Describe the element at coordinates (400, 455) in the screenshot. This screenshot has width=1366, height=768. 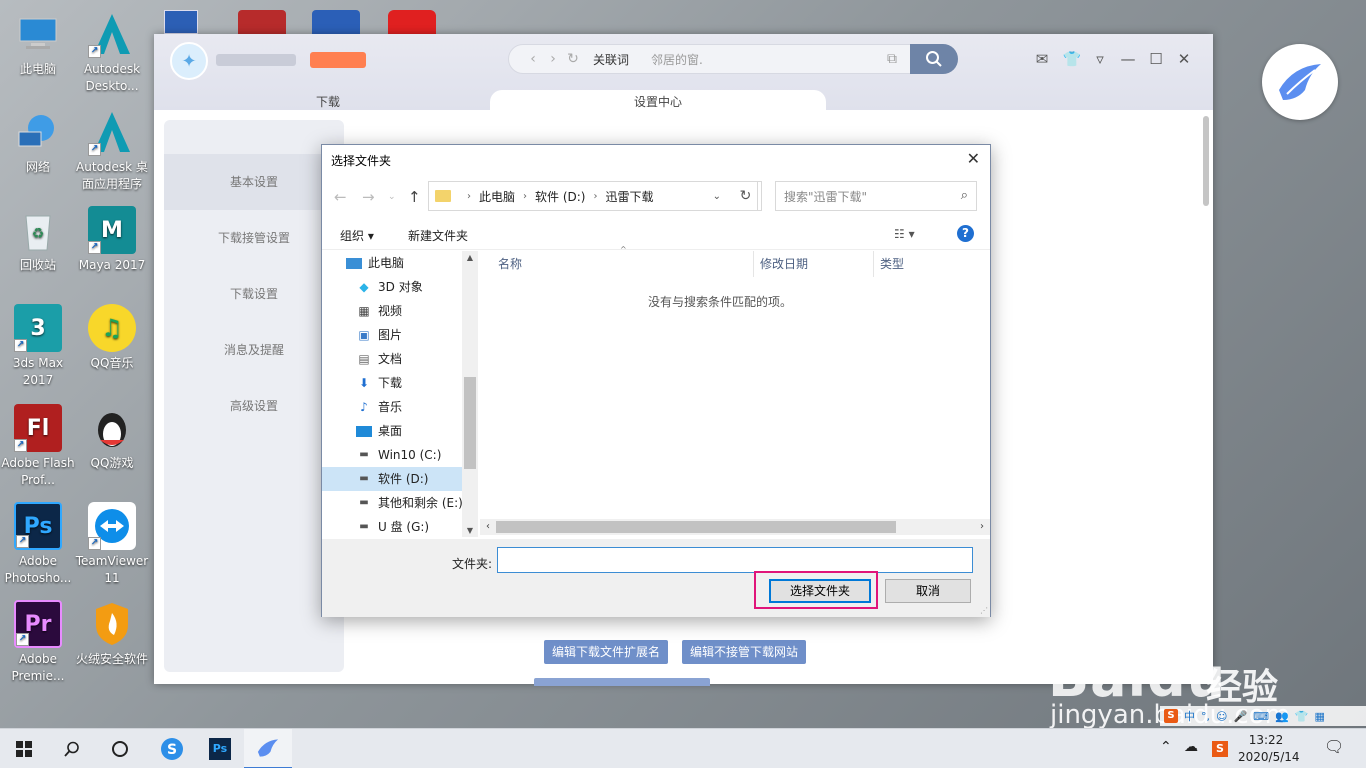
I see `tree-item-drive-c: ▬ Win10 (C:)` at that location.